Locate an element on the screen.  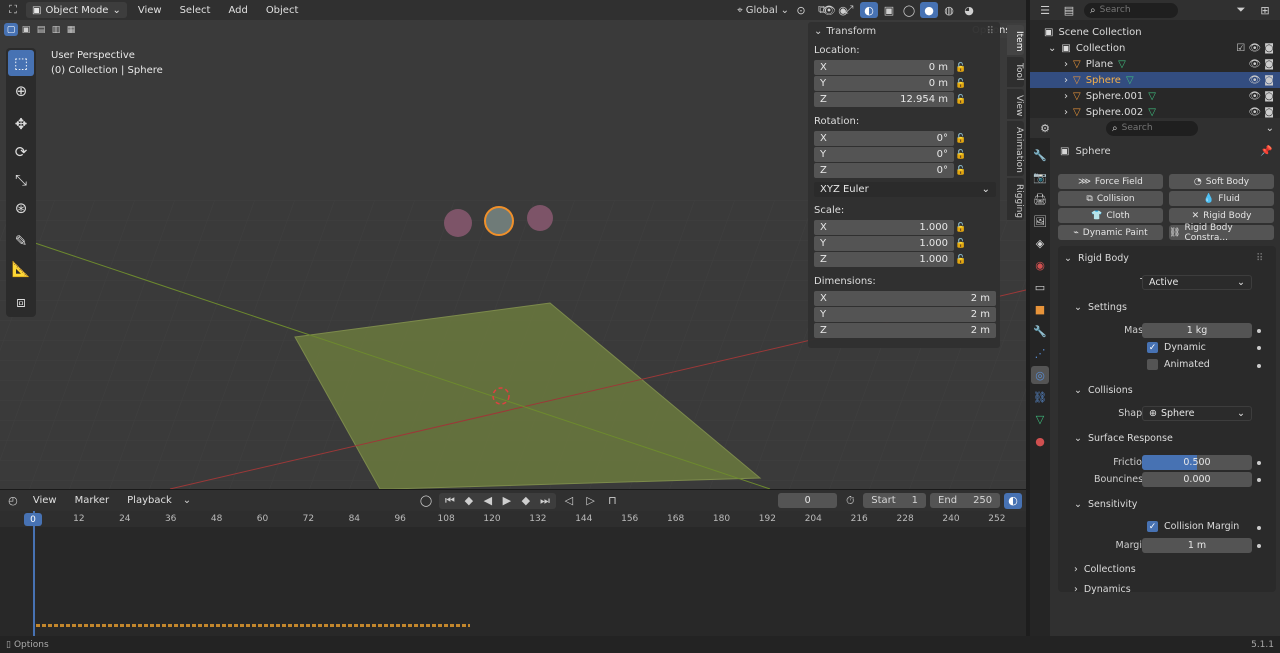
outliner-item-sphere: › ▽ Sphere ▽ 👁 ◙ is located at coordinates (1155, 80).